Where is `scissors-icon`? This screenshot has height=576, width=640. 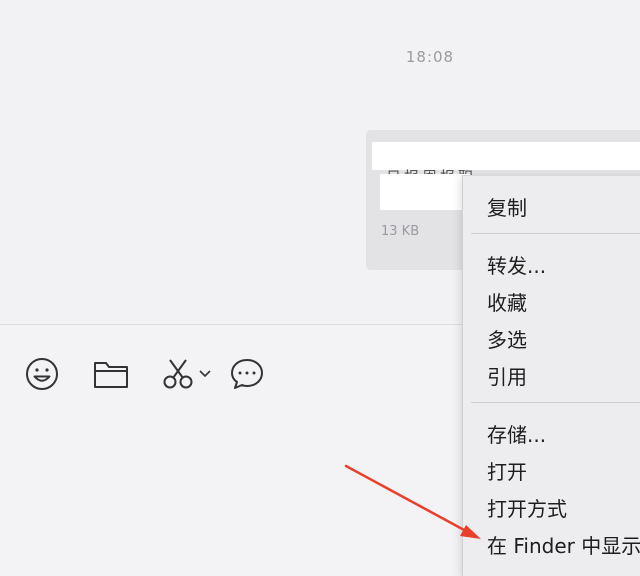 scissors-icon is located at coordinates (178, 374).